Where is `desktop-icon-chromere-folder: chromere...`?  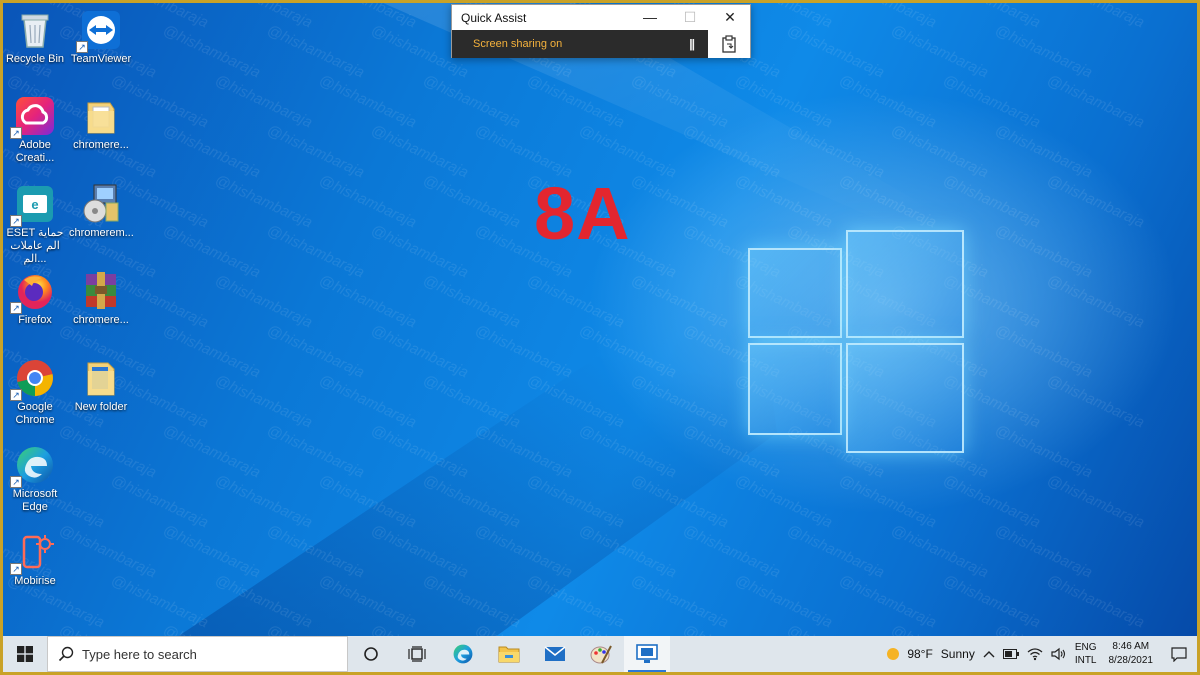
desktop-icon-chromere-folder: chromere... is located at coordinates (101, 123).